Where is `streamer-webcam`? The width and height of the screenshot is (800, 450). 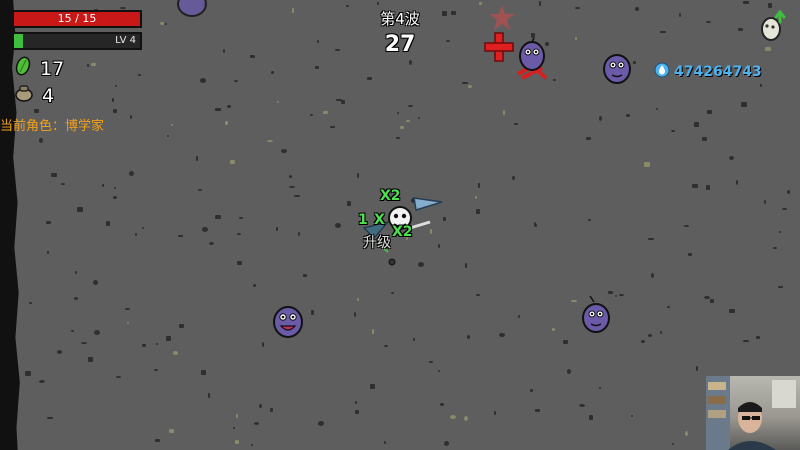
streamer-webcam is located at coordinates (753, 413).